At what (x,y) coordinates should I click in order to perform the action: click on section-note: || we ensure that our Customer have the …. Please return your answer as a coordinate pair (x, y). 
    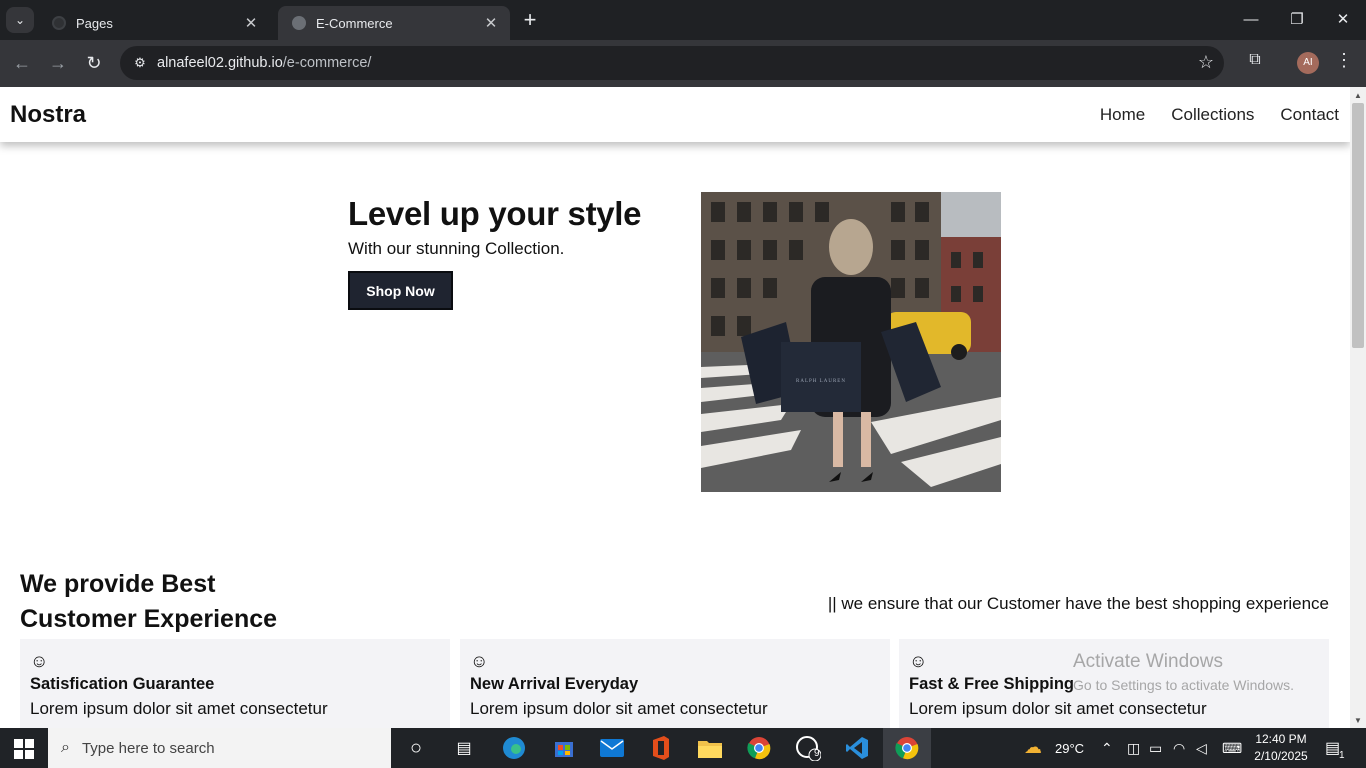
    Looking at the image, I should click on (1078, 603).